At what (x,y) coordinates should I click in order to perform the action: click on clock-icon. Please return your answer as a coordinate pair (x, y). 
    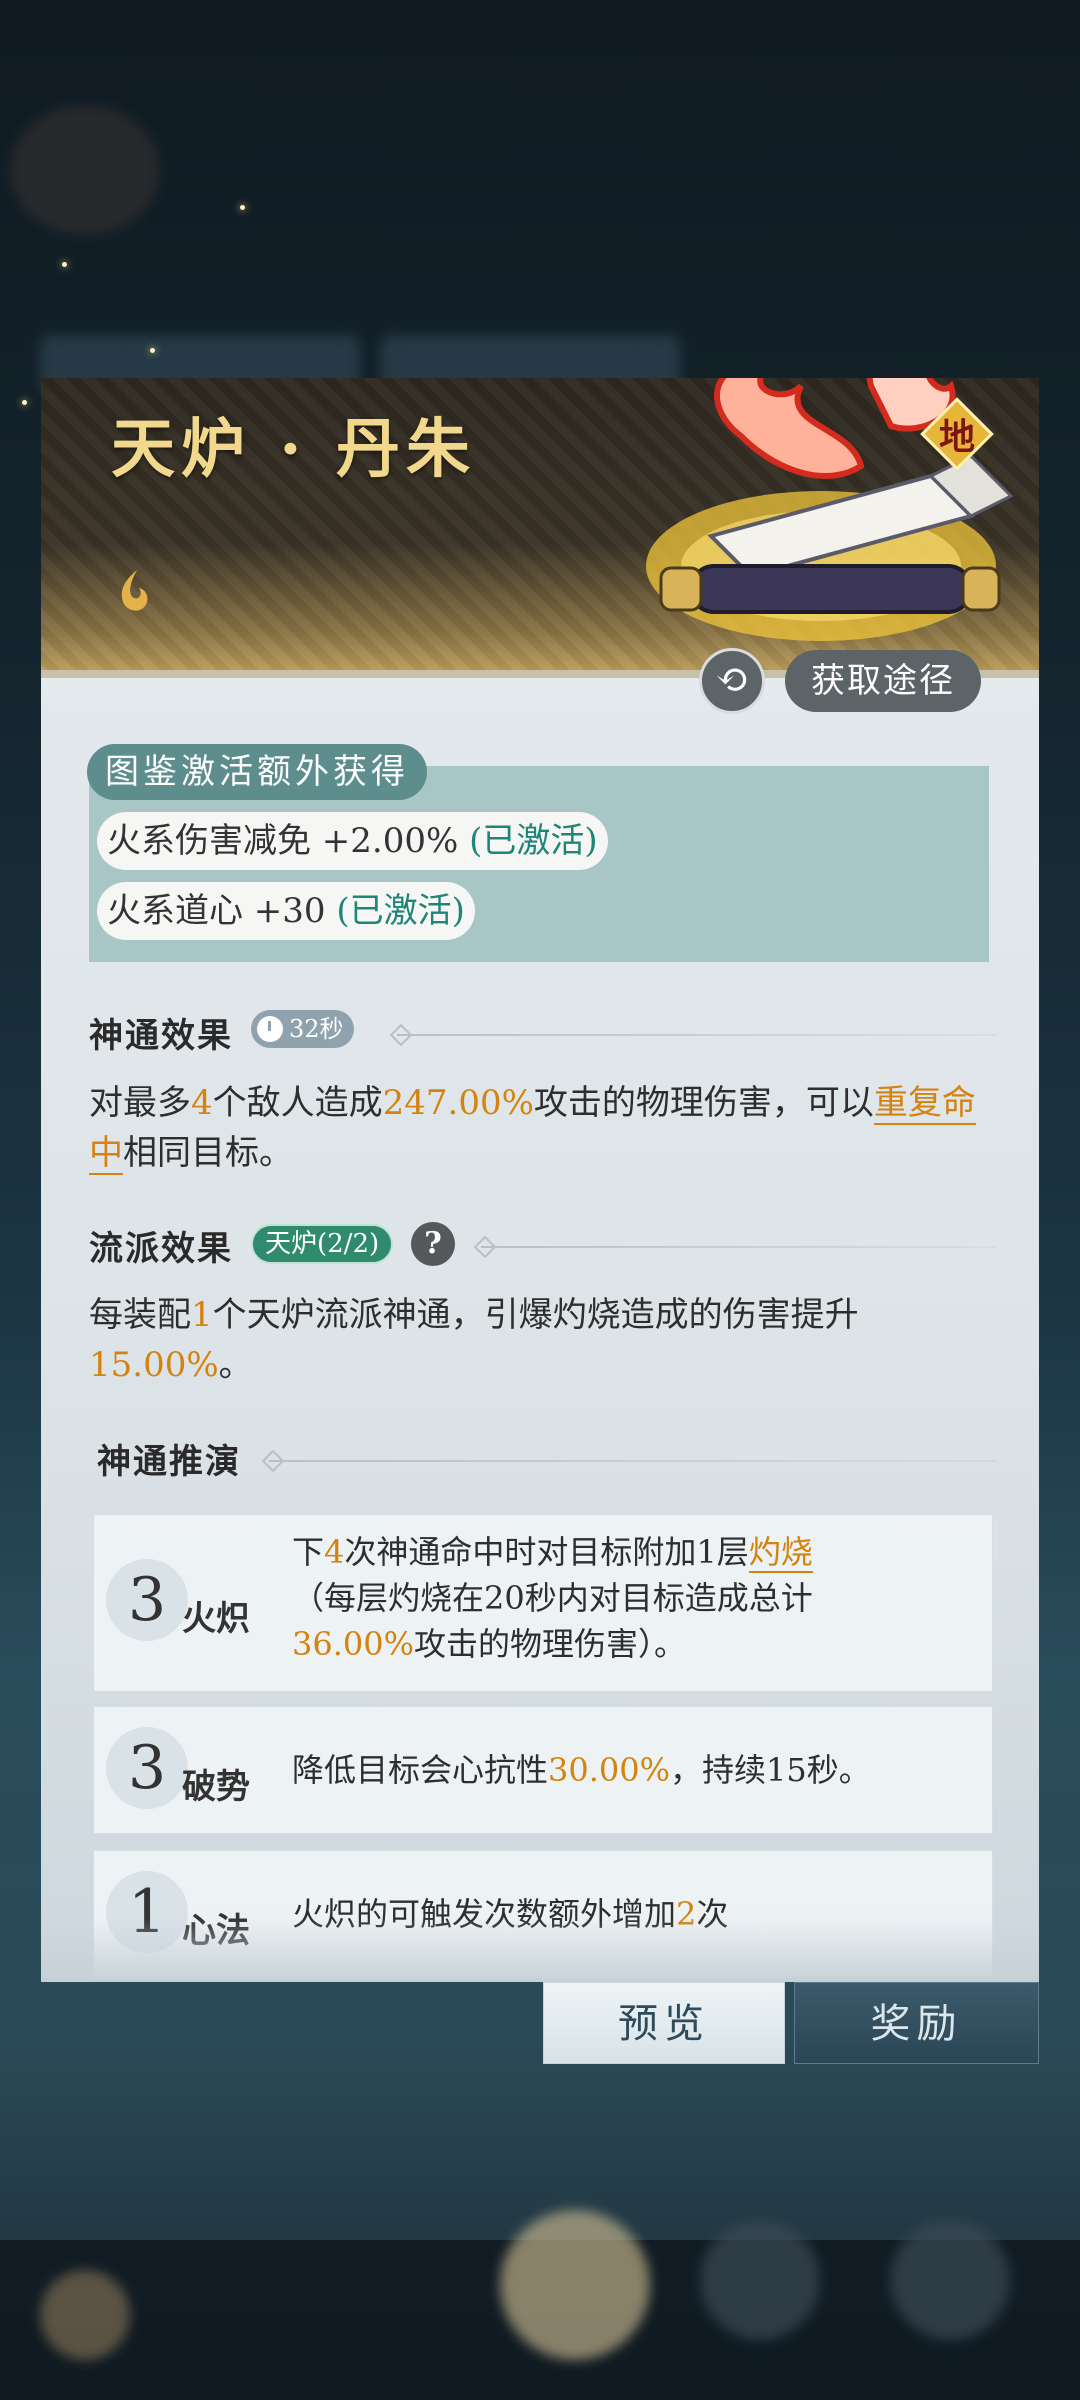
    Looking at the image, I should click on (270, 1028).